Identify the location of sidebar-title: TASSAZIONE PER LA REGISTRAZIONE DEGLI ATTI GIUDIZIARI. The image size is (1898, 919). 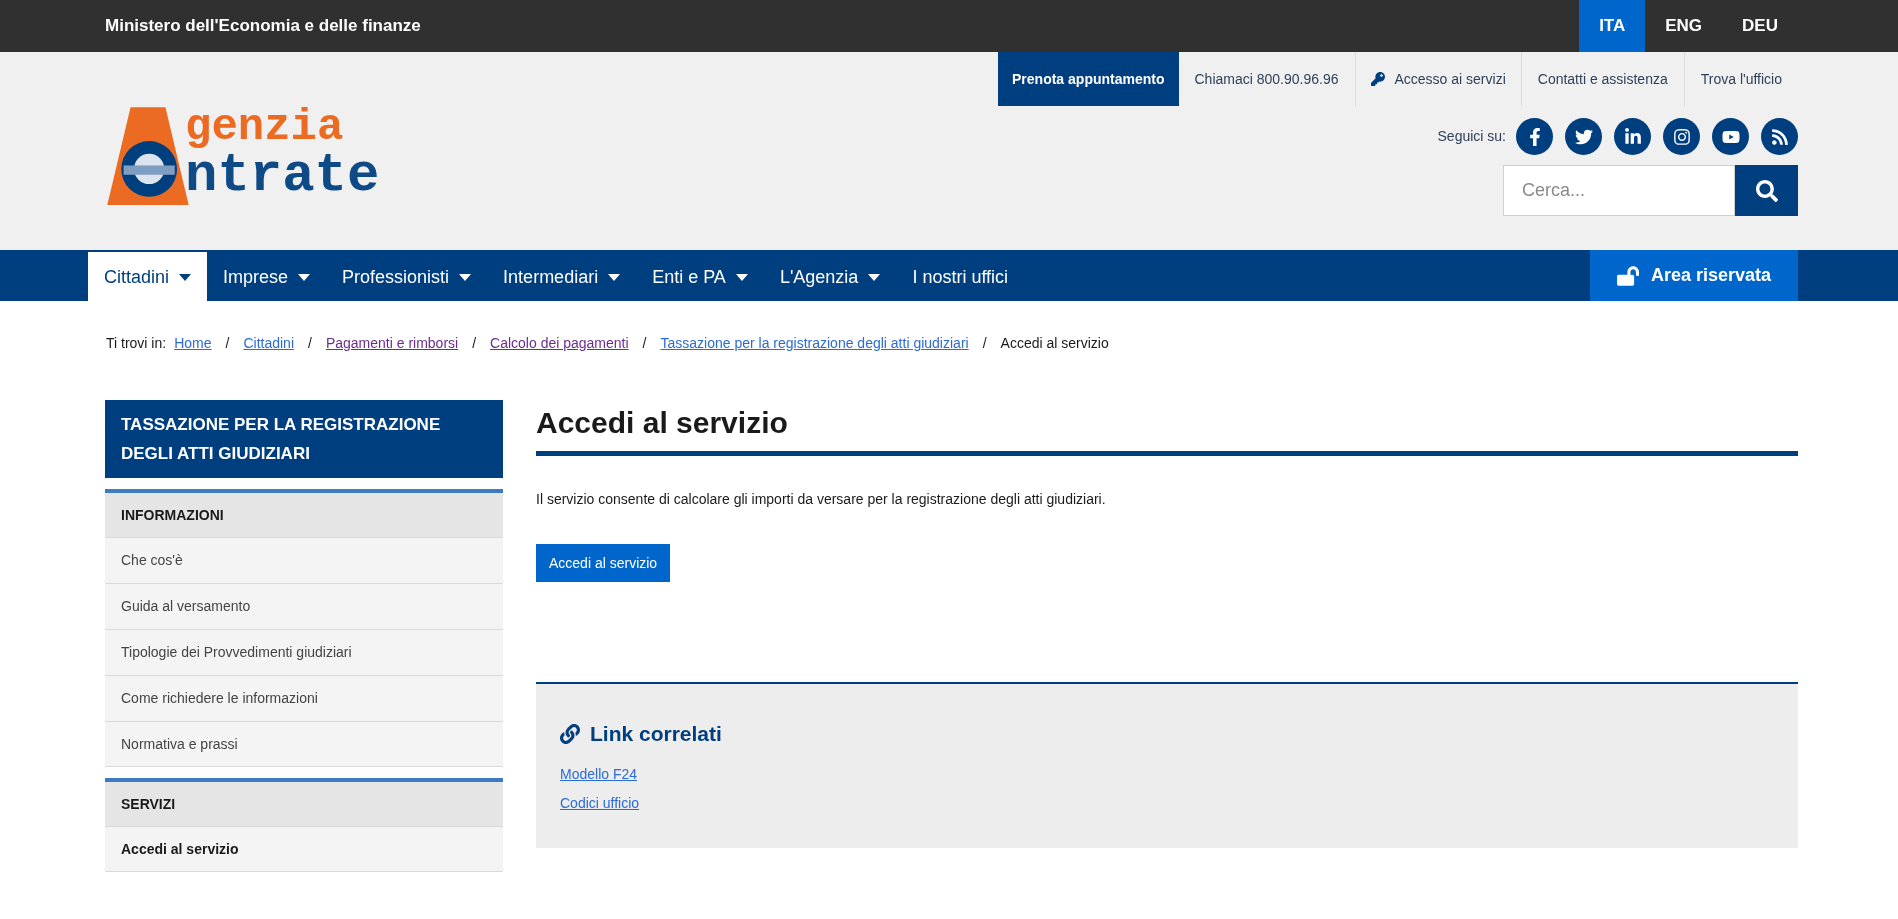
(304, 439).